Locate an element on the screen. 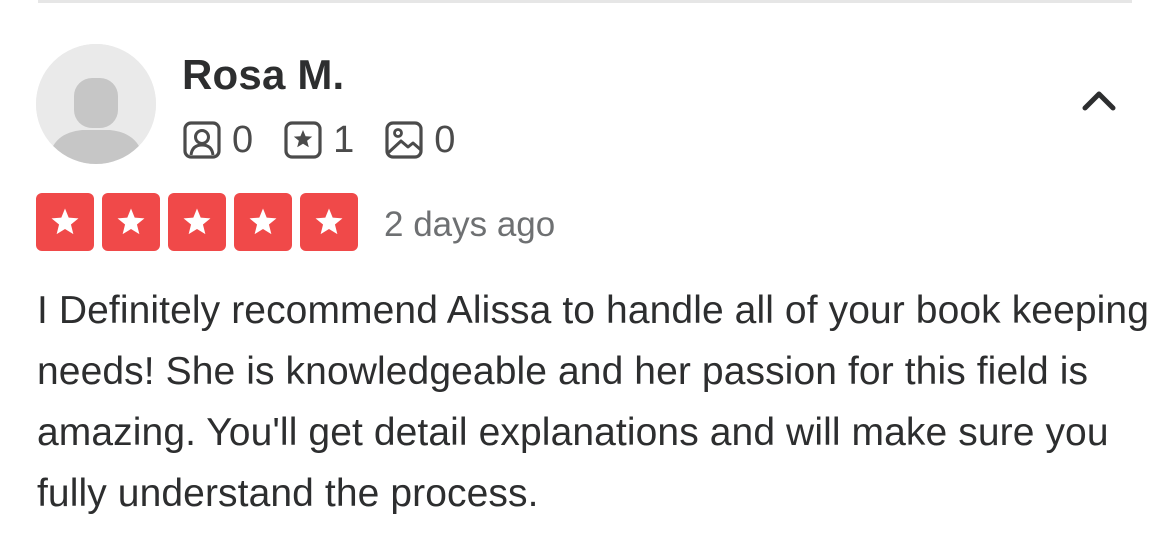  photos-count: 0 is located at coordinates (445, 140).